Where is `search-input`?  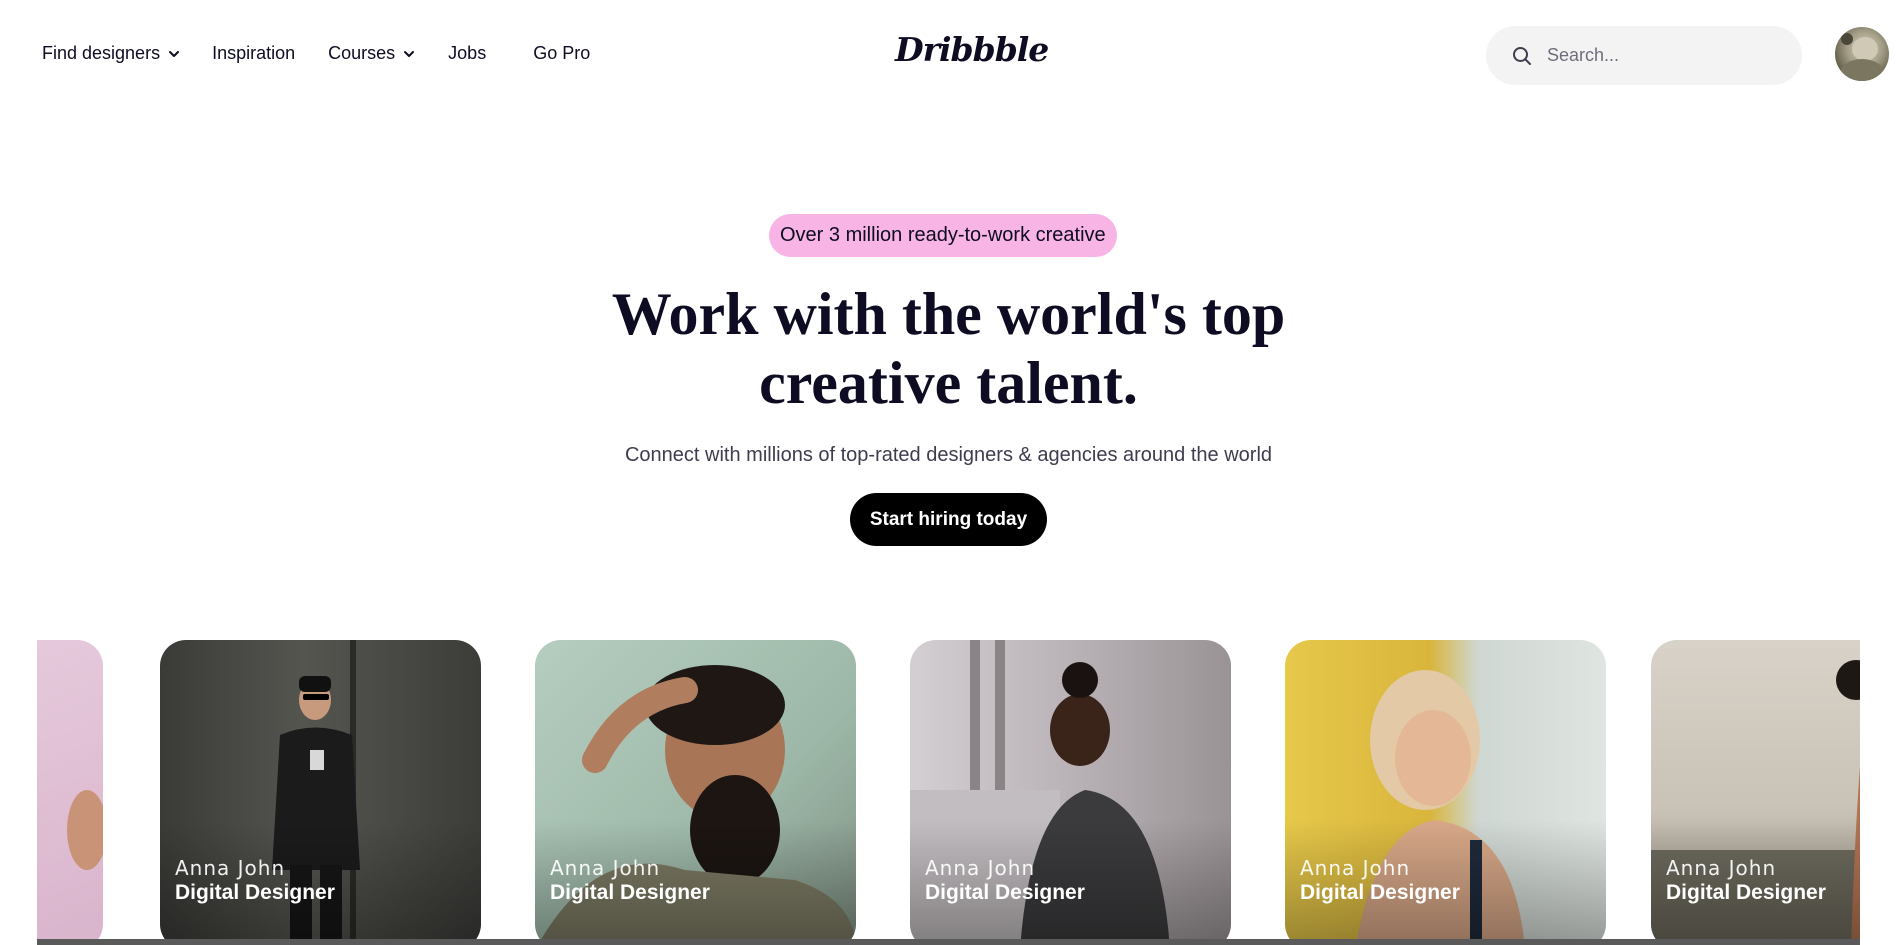
search-input is located at coordinates (1667, 55).